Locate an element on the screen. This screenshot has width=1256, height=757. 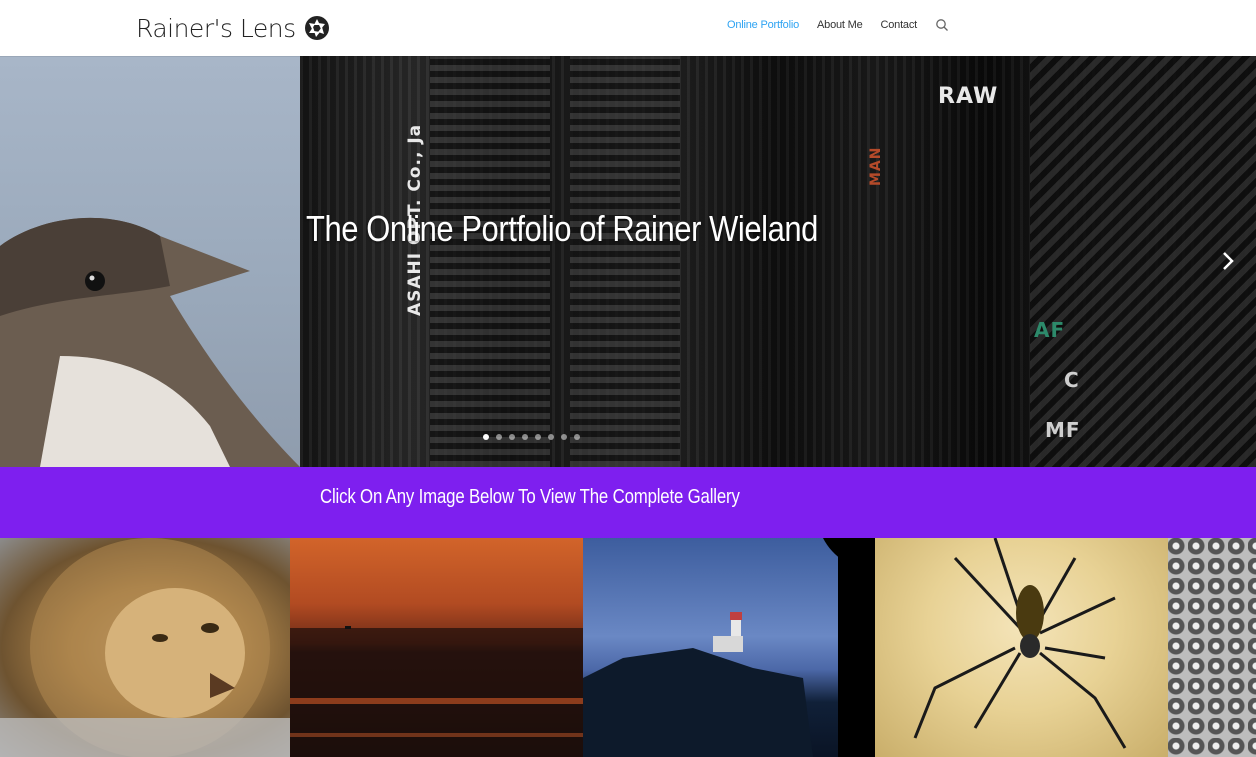
logo-text: Rainer's Lens is located at coordinates (216, 28).